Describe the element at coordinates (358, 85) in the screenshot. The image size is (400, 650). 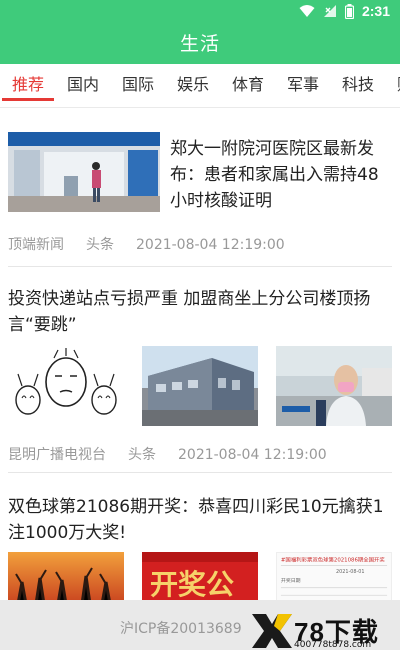
I see `tab-technology: 科技` at that location.